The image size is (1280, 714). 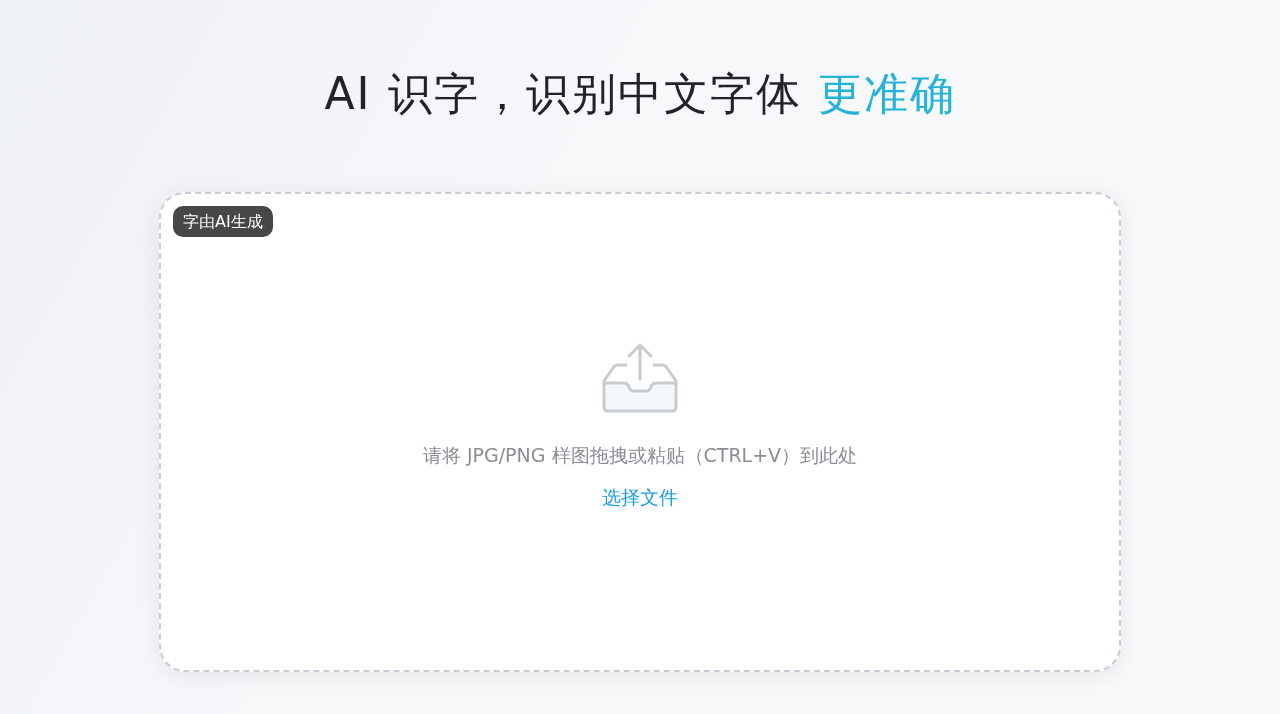 I want to click on ai-generated-tag: 字由AI生成, so click(x=223, y=222).